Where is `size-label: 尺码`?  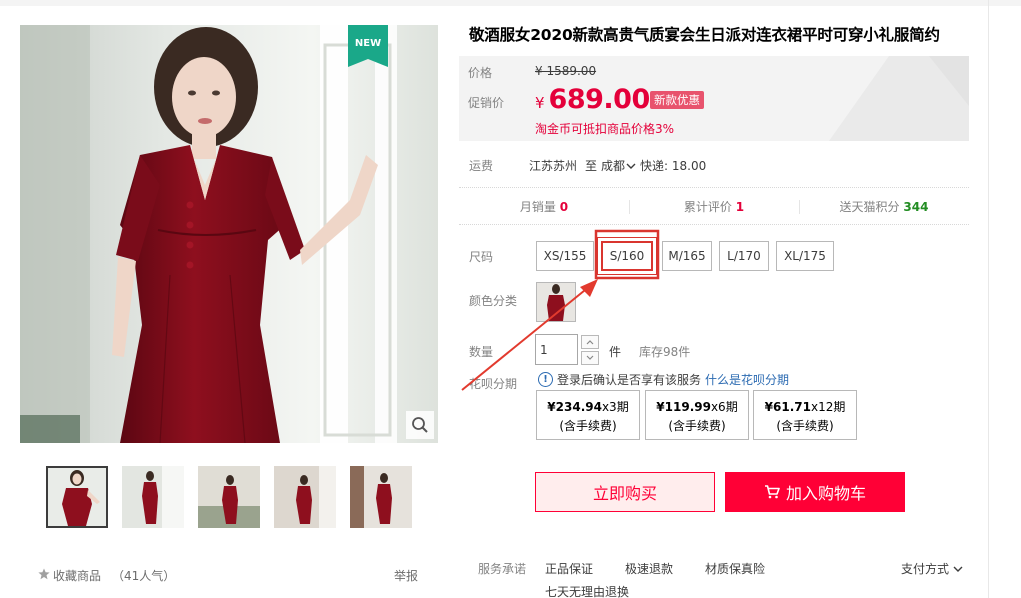
size-label: 尺码 is located at coordinates (481, 257).